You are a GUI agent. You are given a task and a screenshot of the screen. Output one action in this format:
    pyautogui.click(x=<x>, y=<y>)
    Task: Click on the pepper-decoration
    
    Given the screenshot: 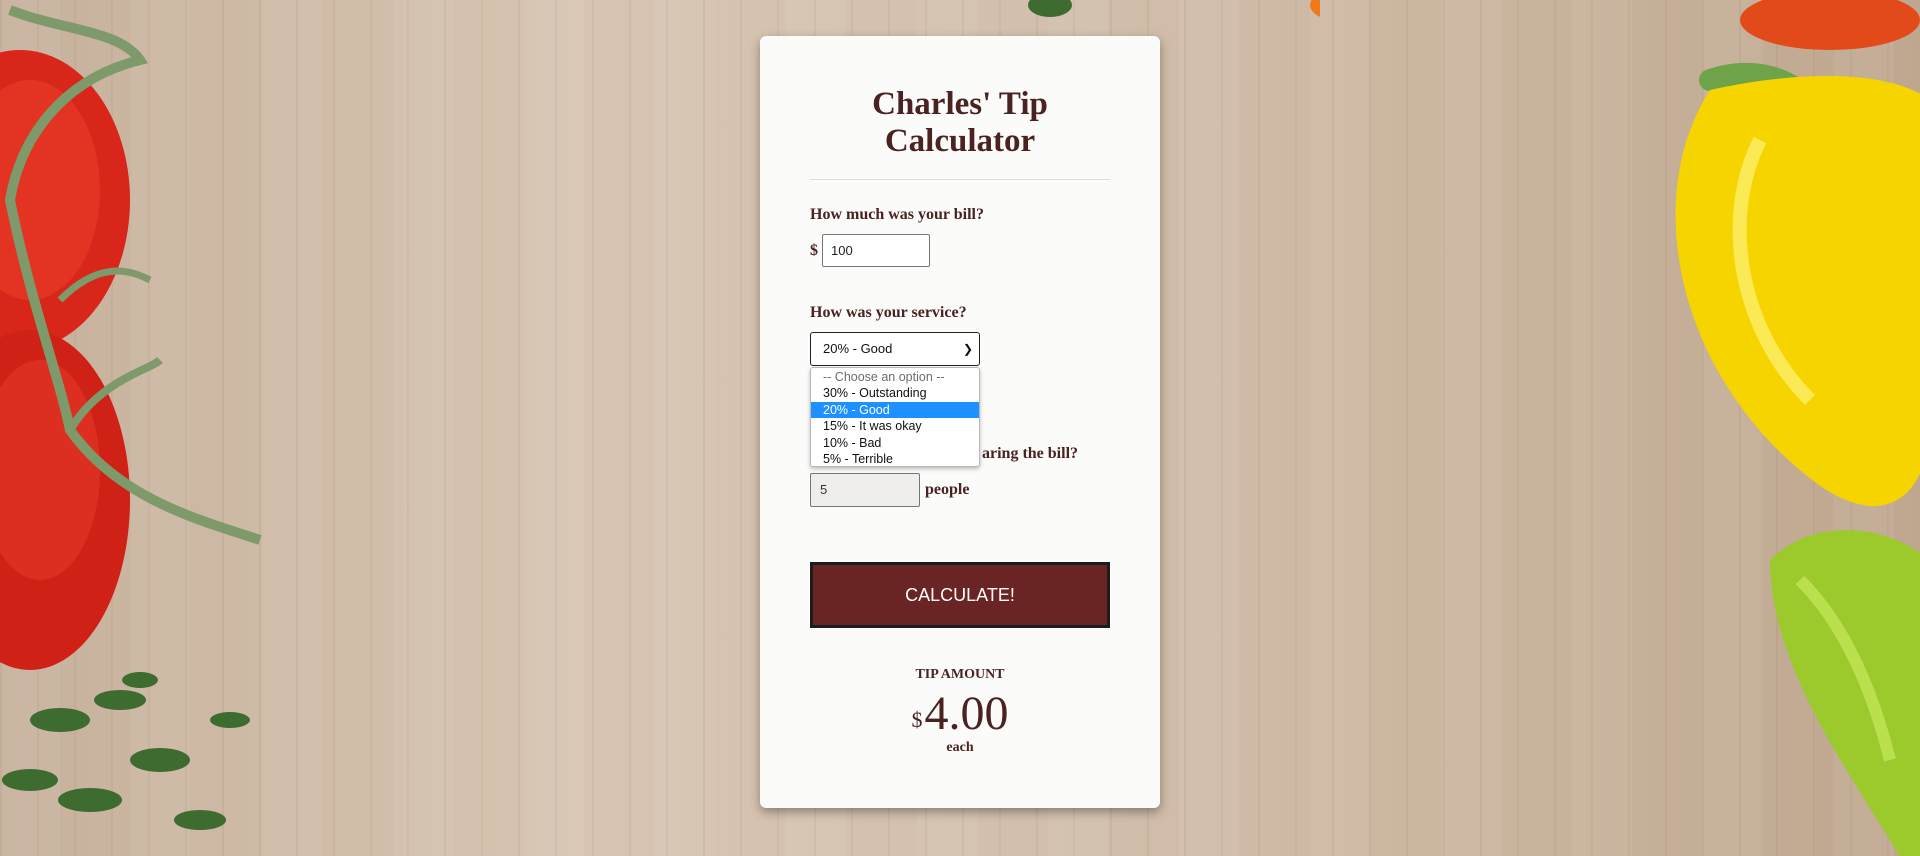 What is the action you would take?
    pyautogui.click(x=1797, y=428)
    